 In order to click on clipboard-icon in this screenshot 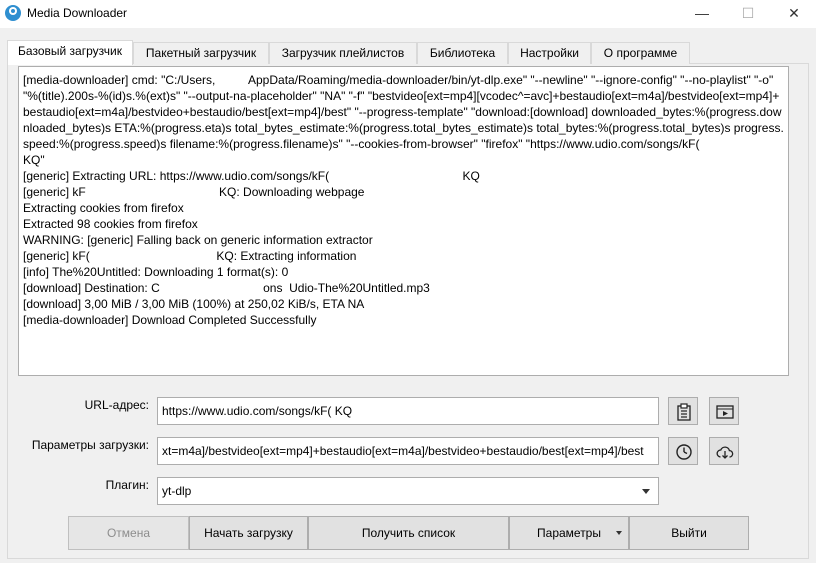, I will do `click(684, 412)`.